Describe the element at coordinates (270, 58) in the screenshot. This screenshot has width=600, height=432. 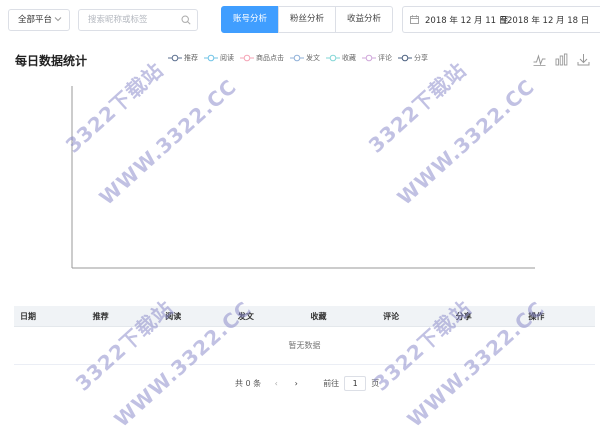
I see `legend-label: 商品点击` at that location.